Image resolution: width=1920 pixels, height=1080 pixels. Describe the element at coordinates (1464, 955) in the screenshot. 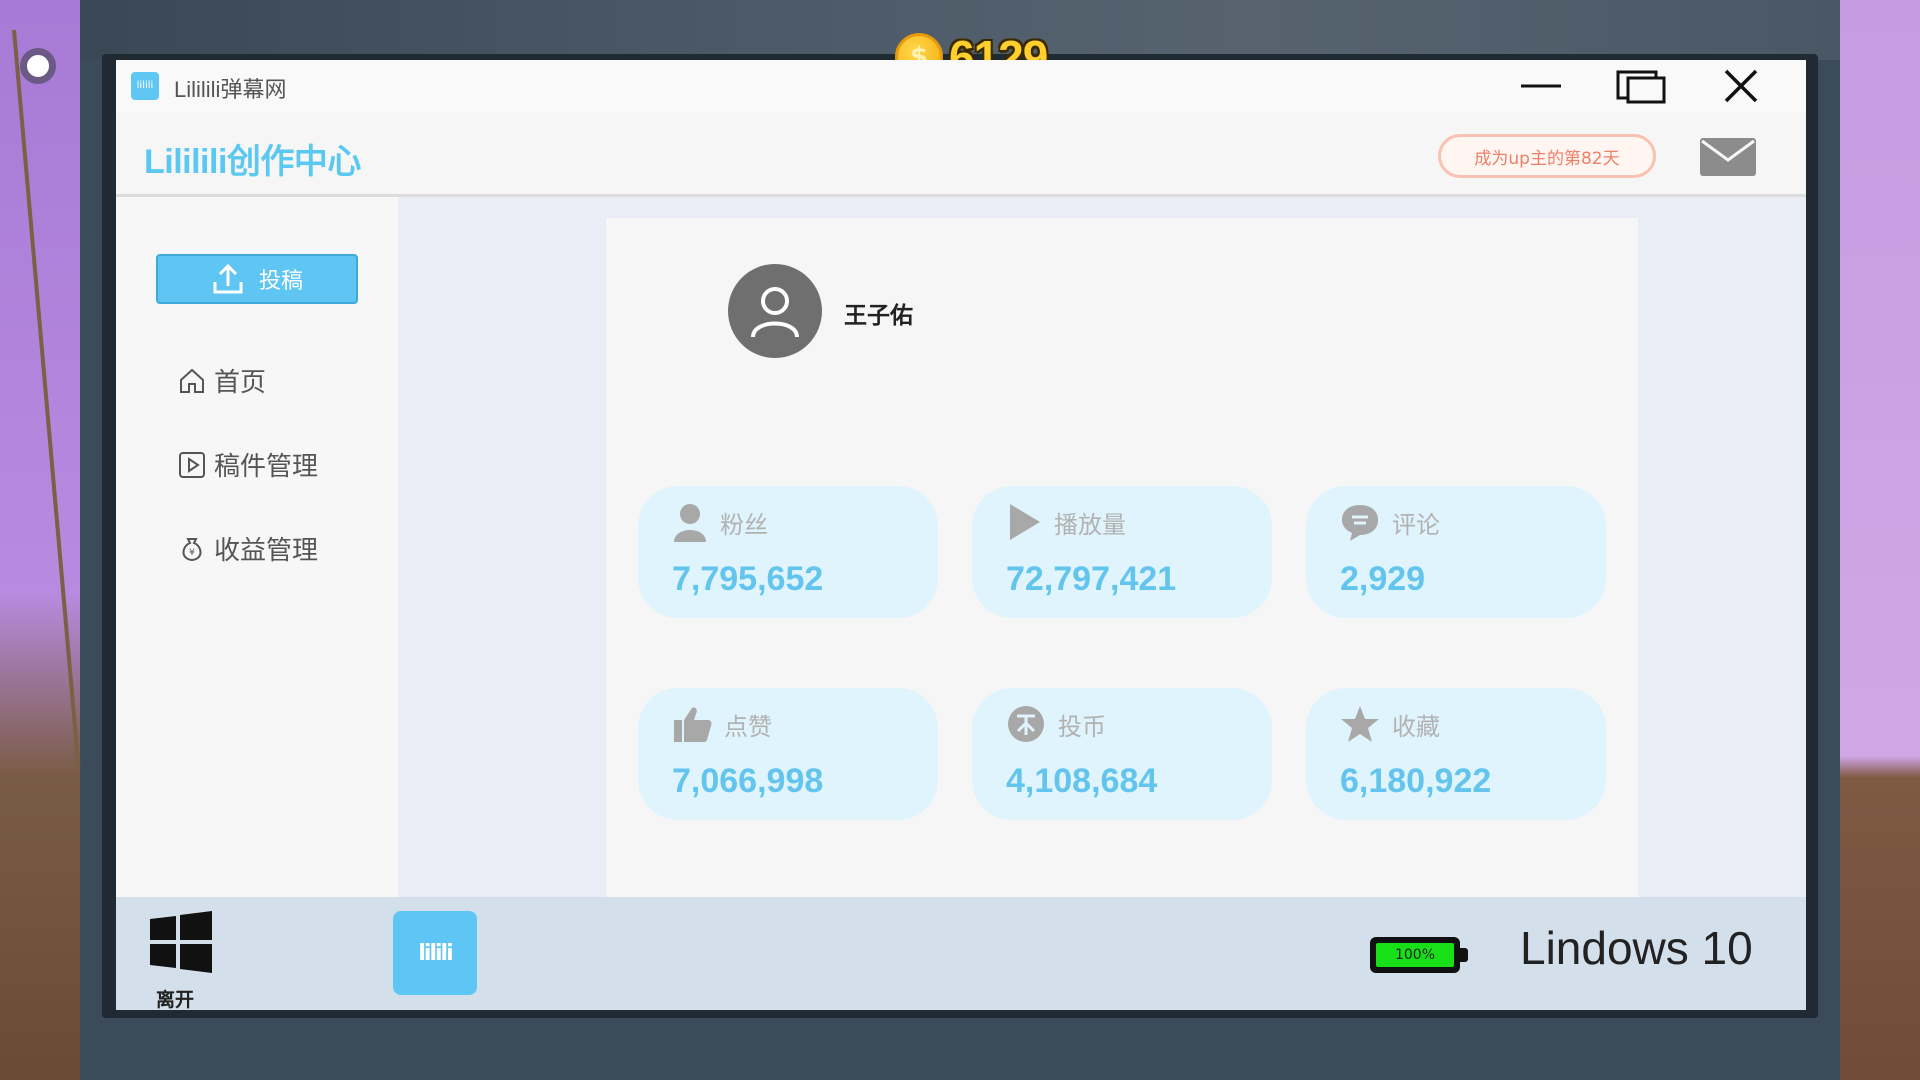

I see `battery-tip` at that location.